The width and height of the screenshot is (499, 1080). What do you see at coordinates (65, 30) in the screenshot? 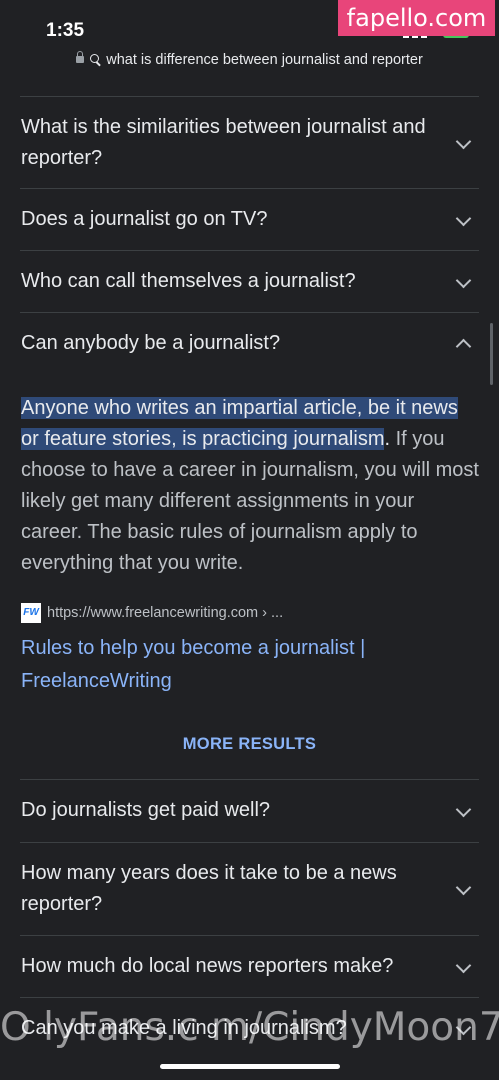
I see `status-time: 1:35` at bounding box center [65, 30].